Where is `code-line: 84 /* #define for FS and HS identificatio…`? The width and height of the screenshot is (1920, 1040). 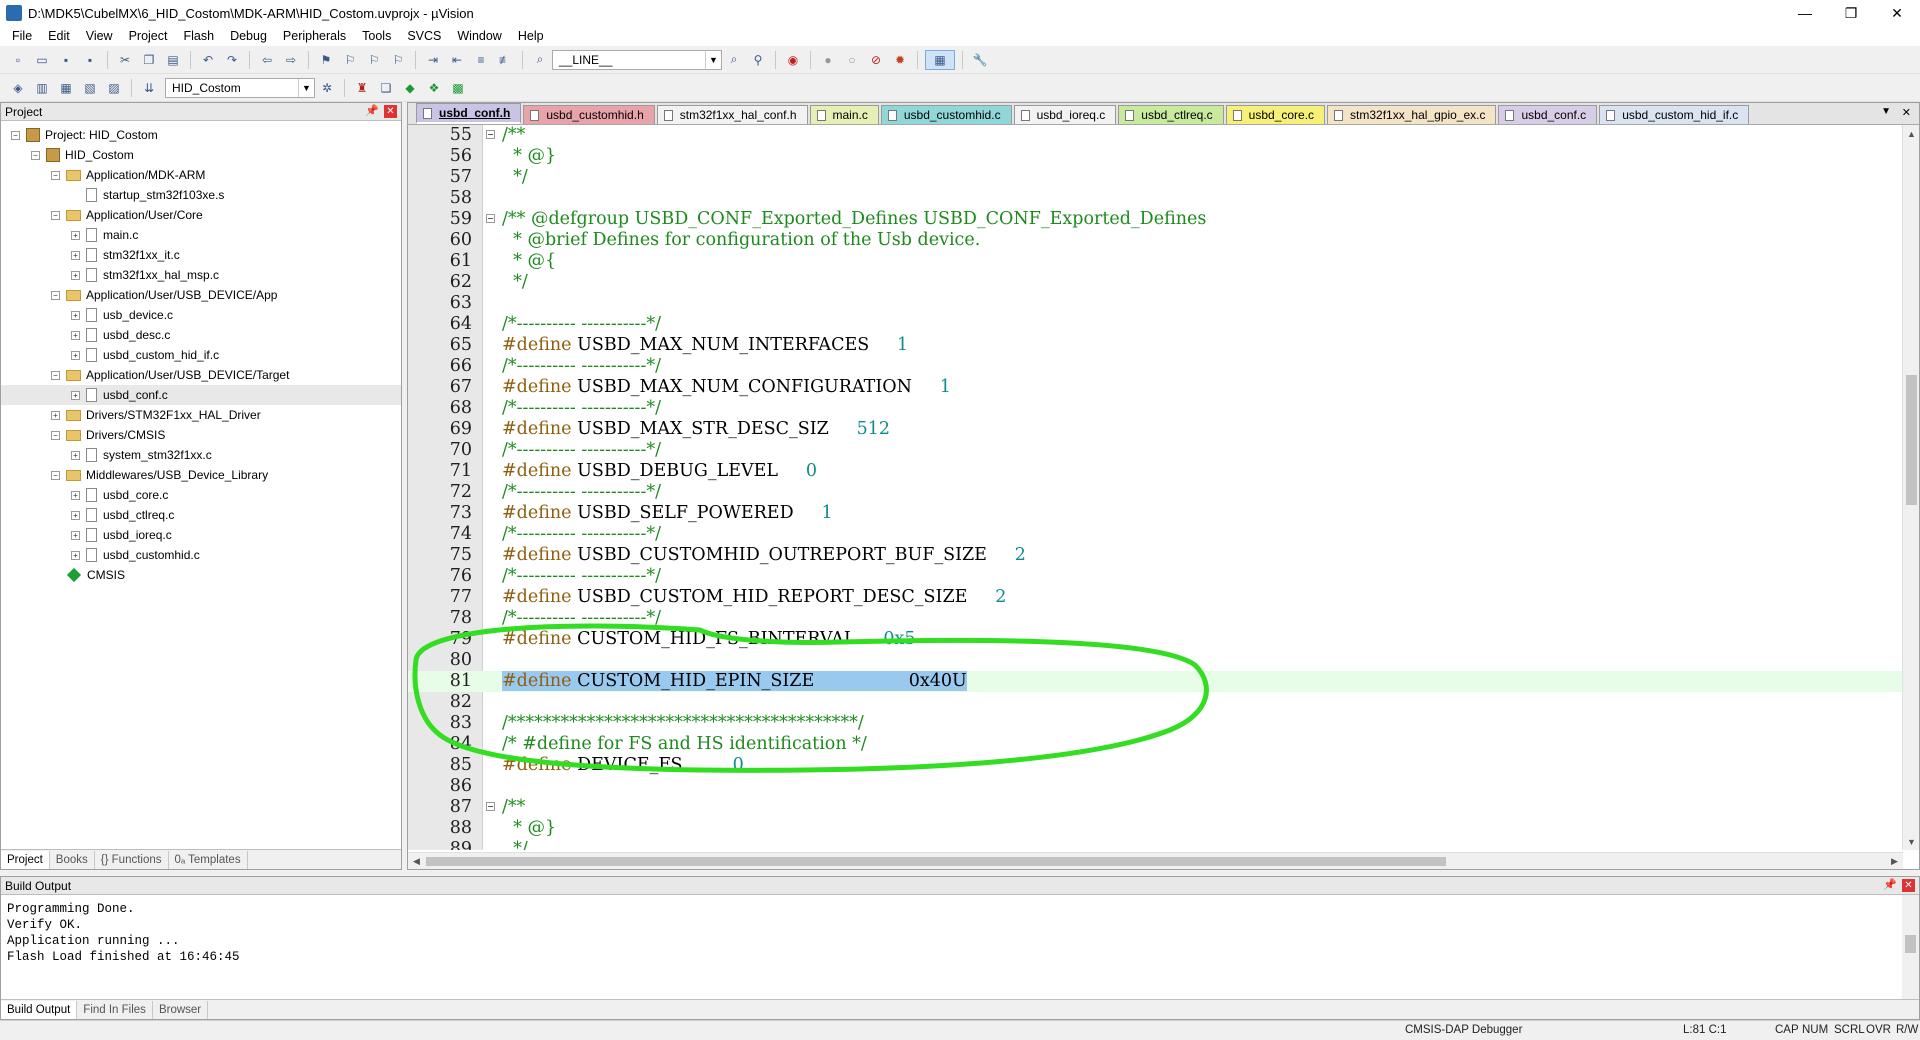 code-line: 84 /* #define for FS and HS identificatio… is located at coordinates (1155, 744).